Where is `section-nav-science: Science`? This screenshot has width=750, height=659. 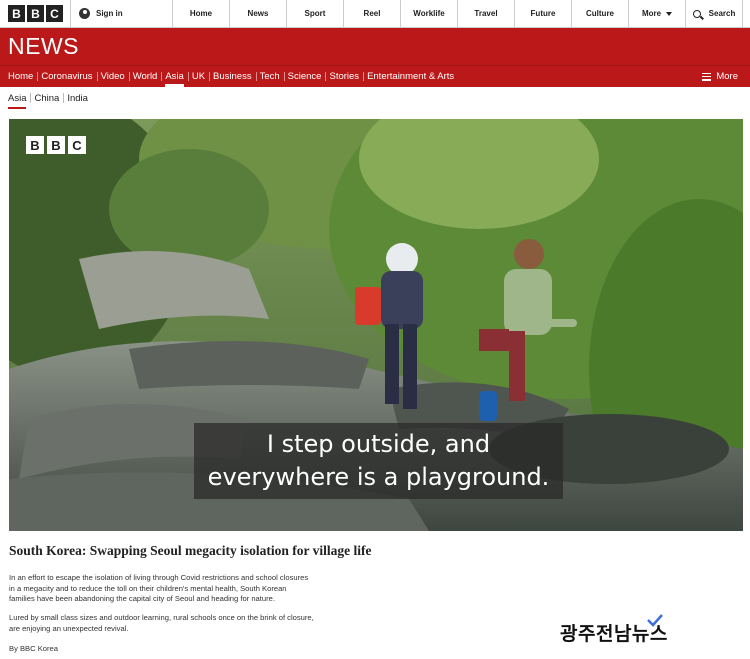
section-nav-science: Science is located at coordinates (304, 76).